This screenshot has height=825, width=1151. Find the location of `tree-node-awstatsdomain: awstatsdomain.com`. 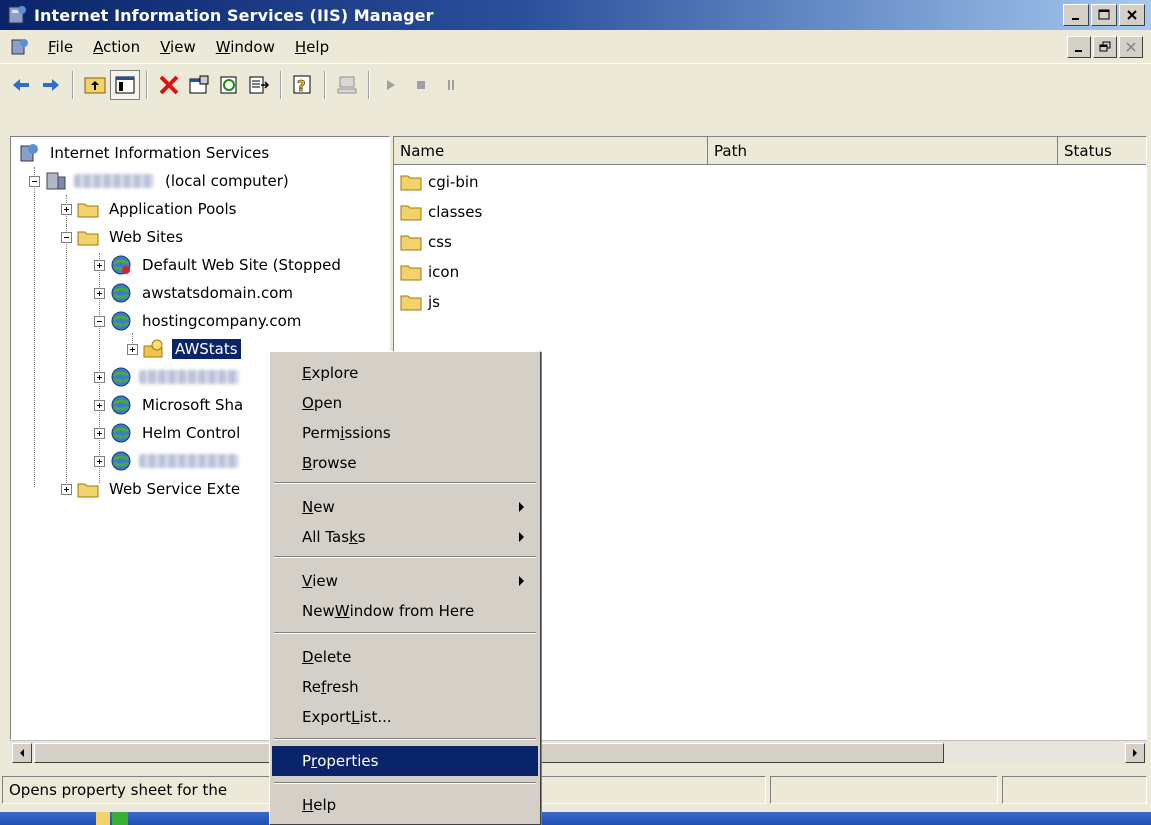

tree-node-awstatsdomain: awstatsdomain.com is located at coordinates (195, 293).